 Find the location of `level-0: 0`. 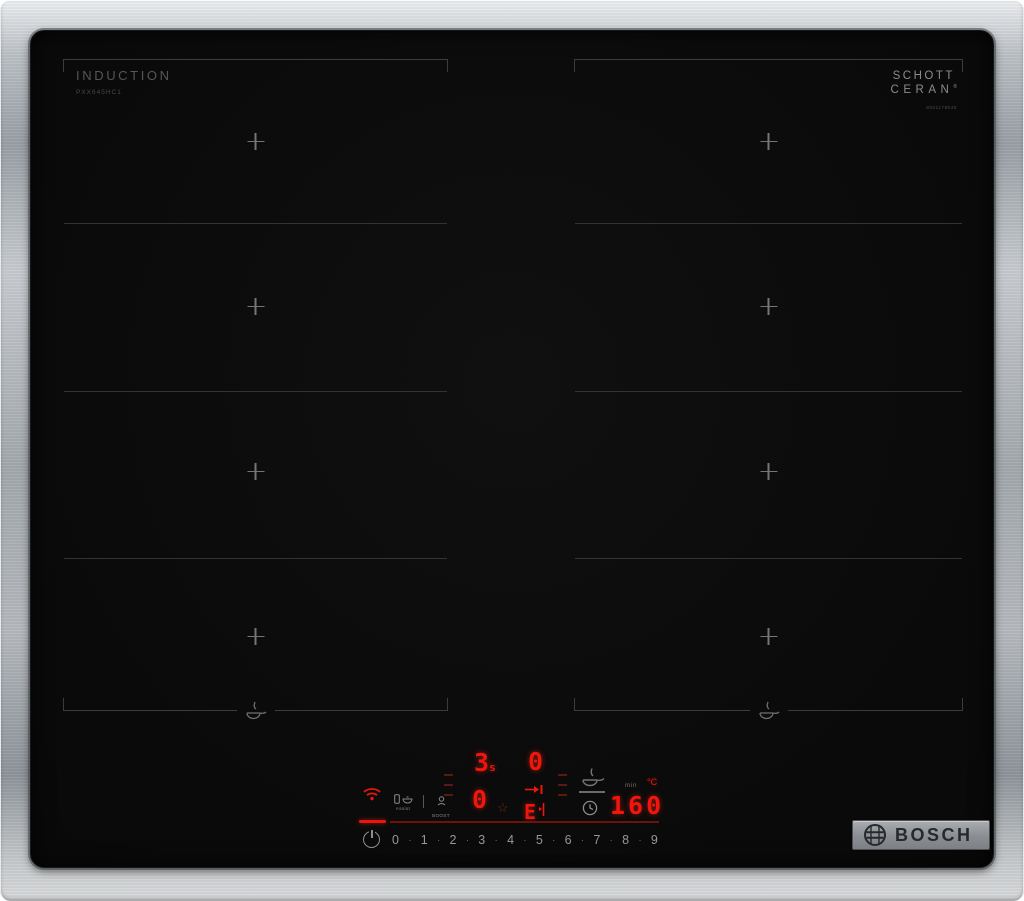

level-0: 0 is located at coordinates (395, 840).